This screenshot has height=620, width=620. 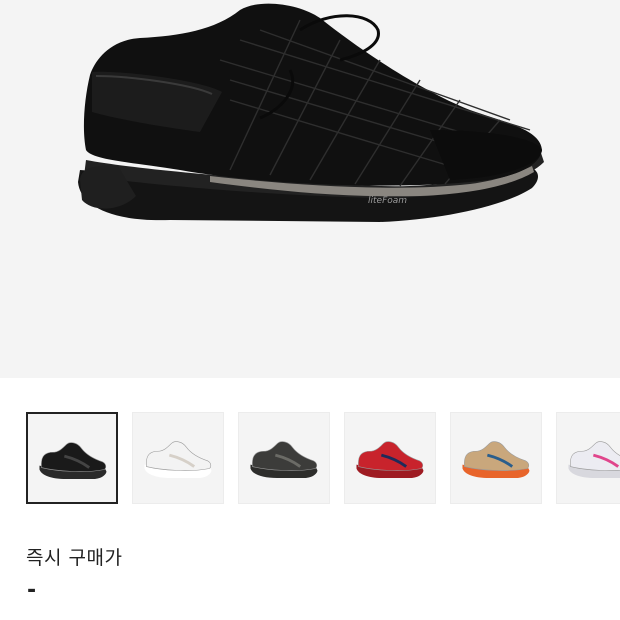 I want to click on thumbnail-gallery, so click(x=323, y=459).